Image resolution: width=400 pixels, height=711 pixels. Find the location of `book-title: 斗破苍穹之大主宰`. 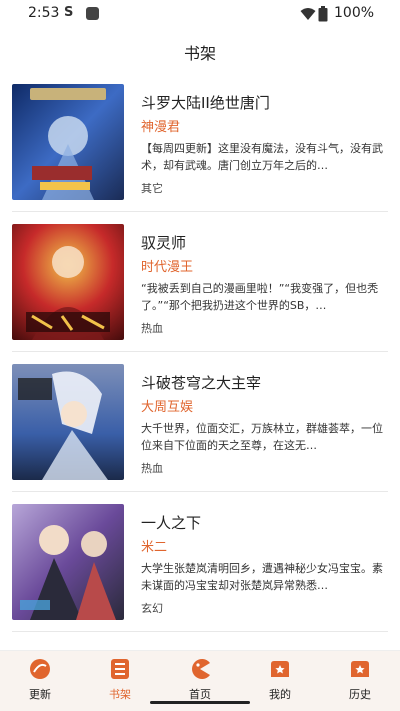

book-title: 斗破苍穹之大主宰 is located at coordinates (201, 382).